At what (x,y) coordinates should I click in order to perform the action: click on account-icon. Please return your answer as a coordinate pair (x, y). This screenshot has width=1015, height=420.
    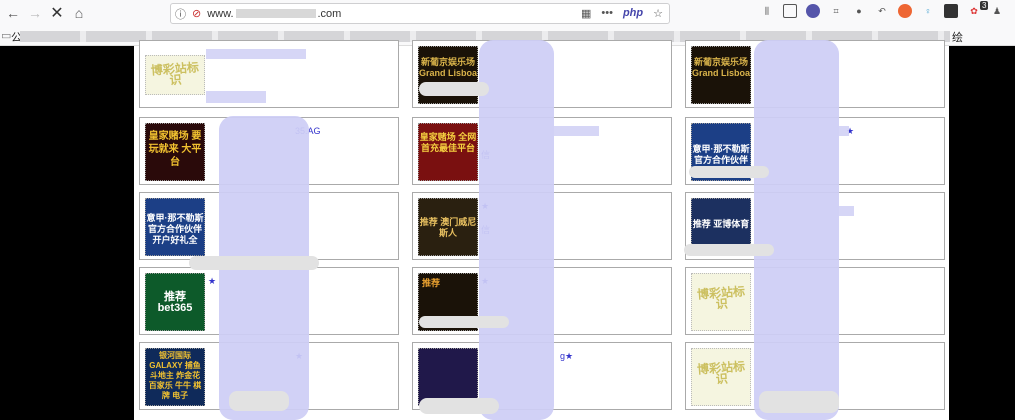
    Looking at the image, I should click on (813, 11).